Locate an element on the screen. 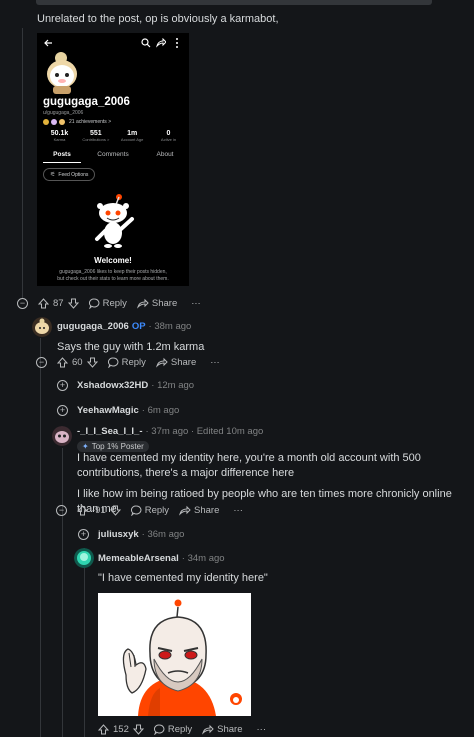 This screenshot has height=737, width=474. comment-username: MemeableArsenal is located at coordinates (138, 558).